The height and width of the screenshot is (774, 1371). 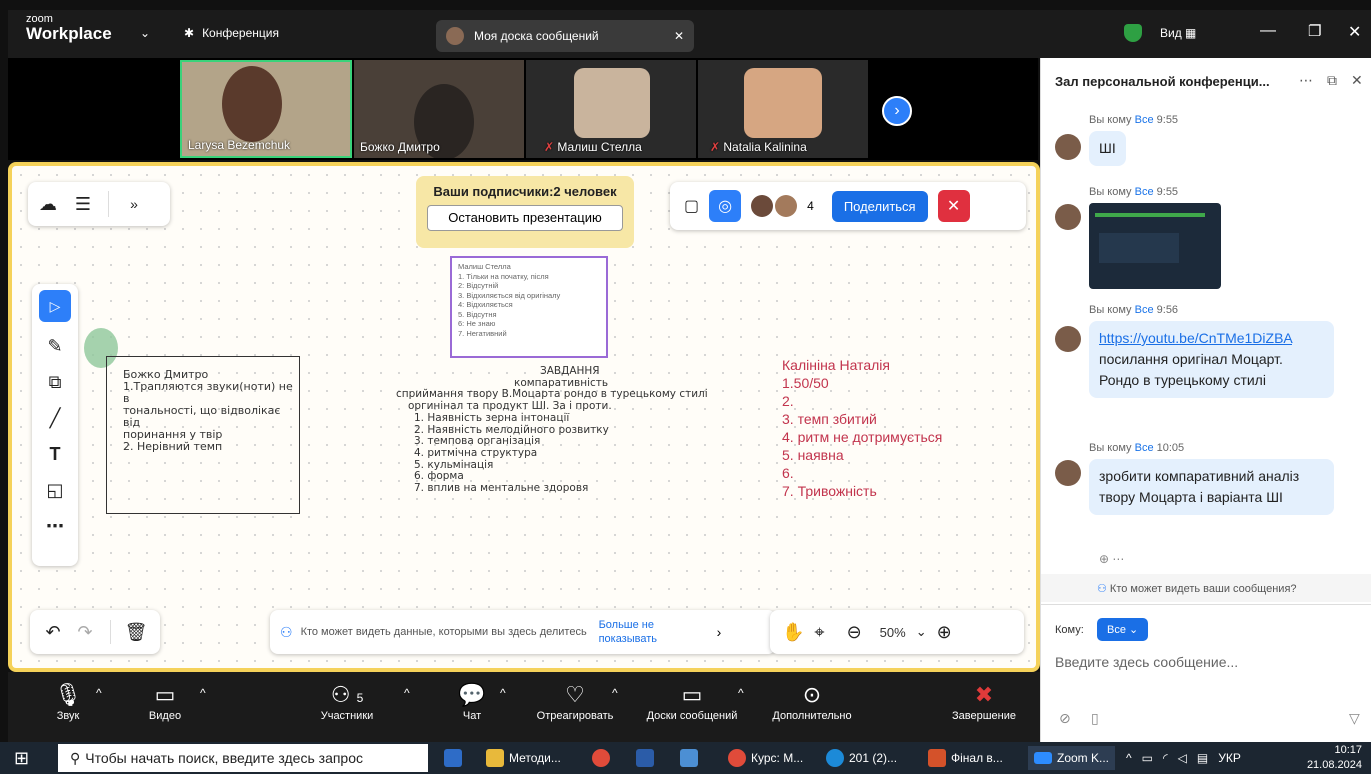 What do you see at coordinates (692, 701) in the screenshot?
I see `boards-button: ▭ Доски сообщений` at bounding box center [692, 701].